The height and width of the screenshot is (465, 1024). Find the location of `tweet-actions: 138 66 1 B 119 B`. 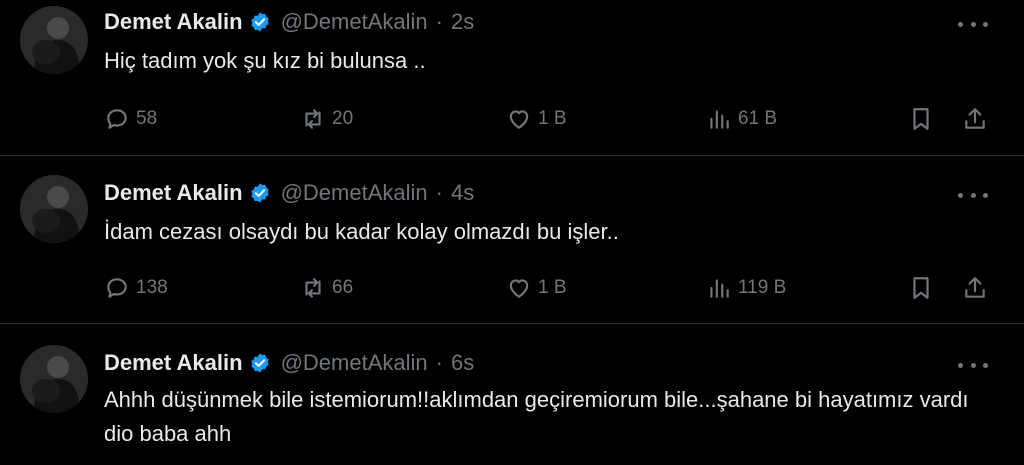

tweet-actions: 138 66 1 B 119 B is located at coordinates (550, 288).